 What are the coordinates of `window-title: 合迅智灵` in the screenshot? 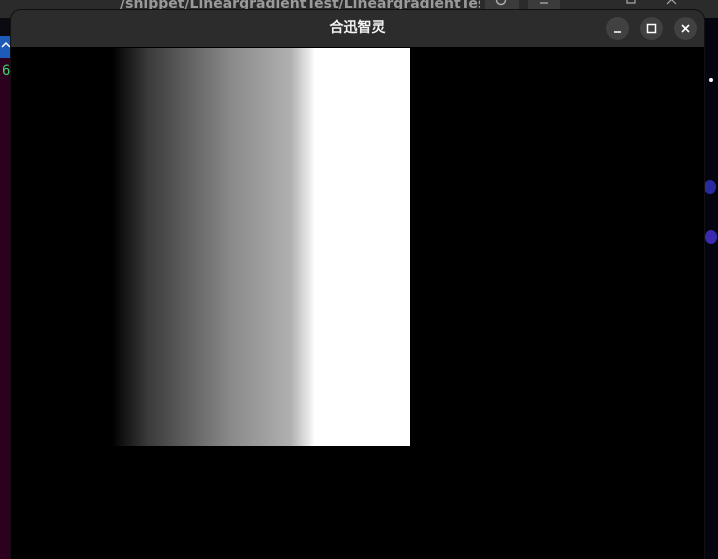 It's located at (357, 28).